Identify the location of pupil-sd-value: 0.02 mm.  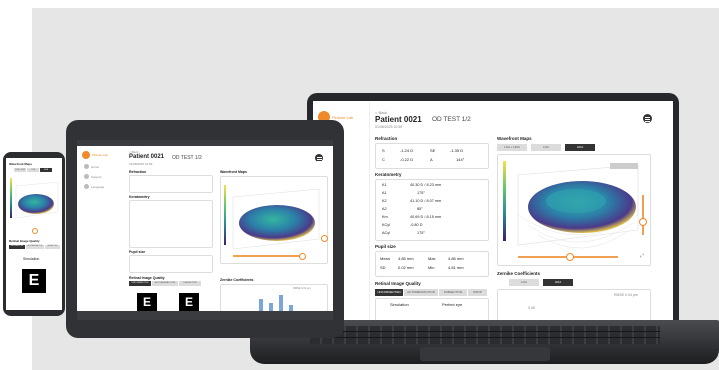
(406, 267).